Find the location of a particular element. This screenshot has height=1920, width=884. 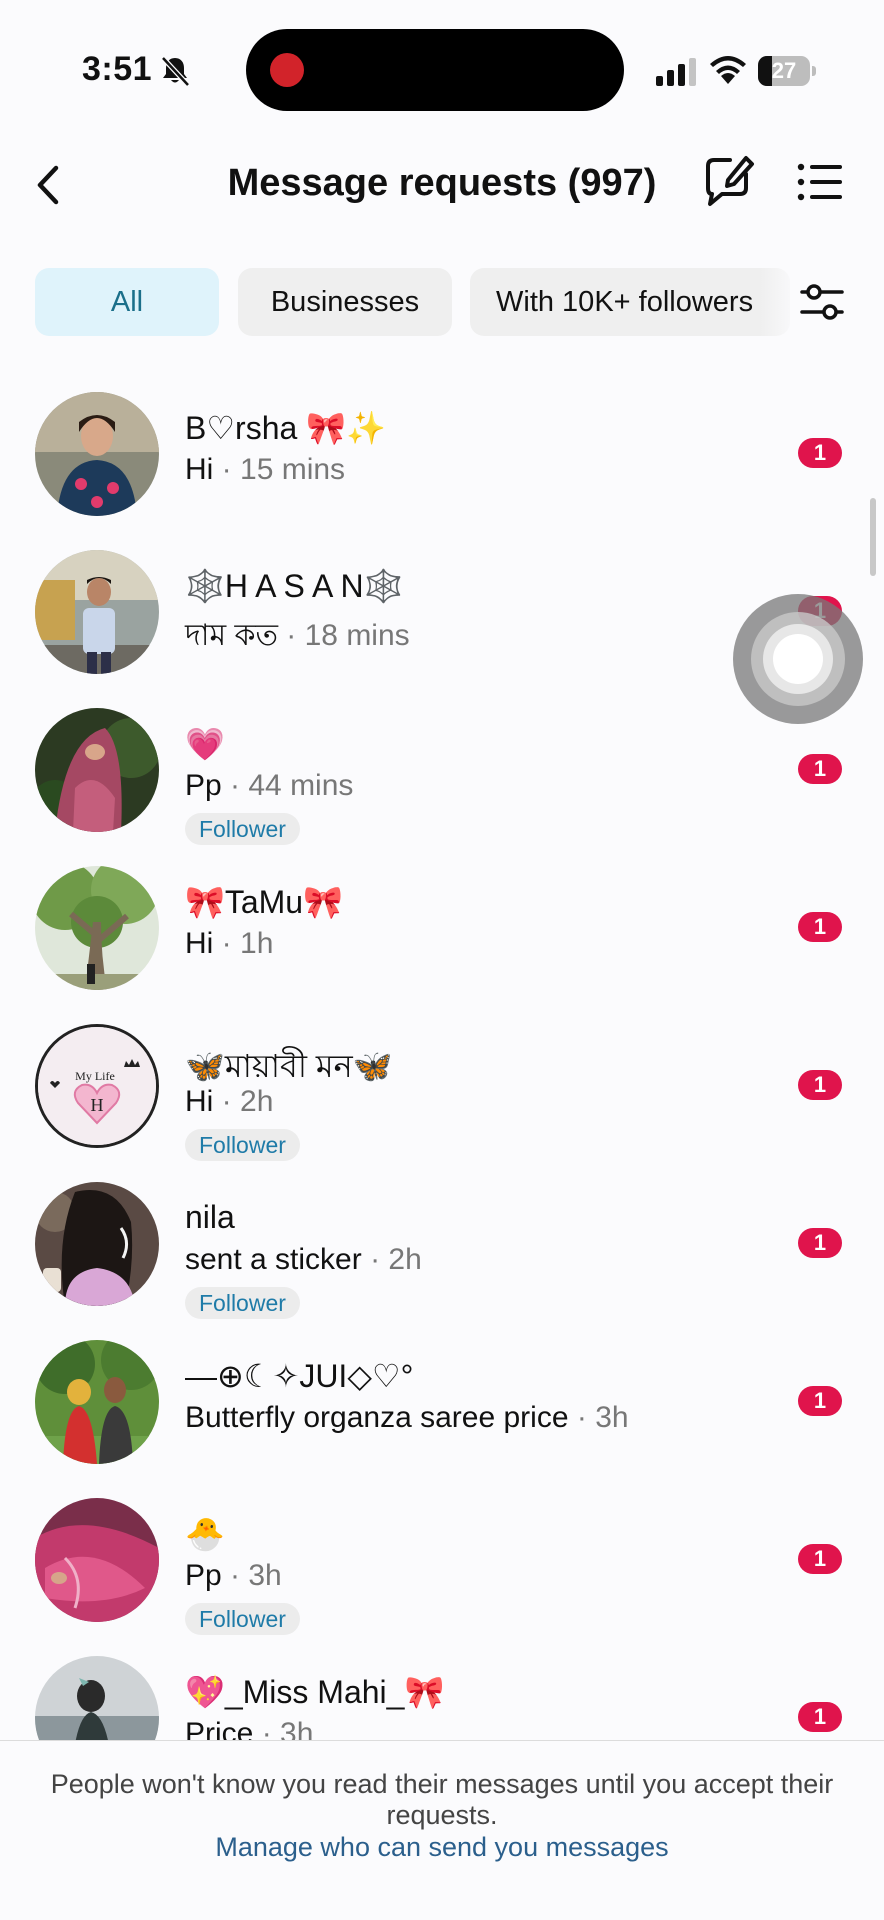

message-preview: Pp · 44 mins is located at coordinates (269, 786).